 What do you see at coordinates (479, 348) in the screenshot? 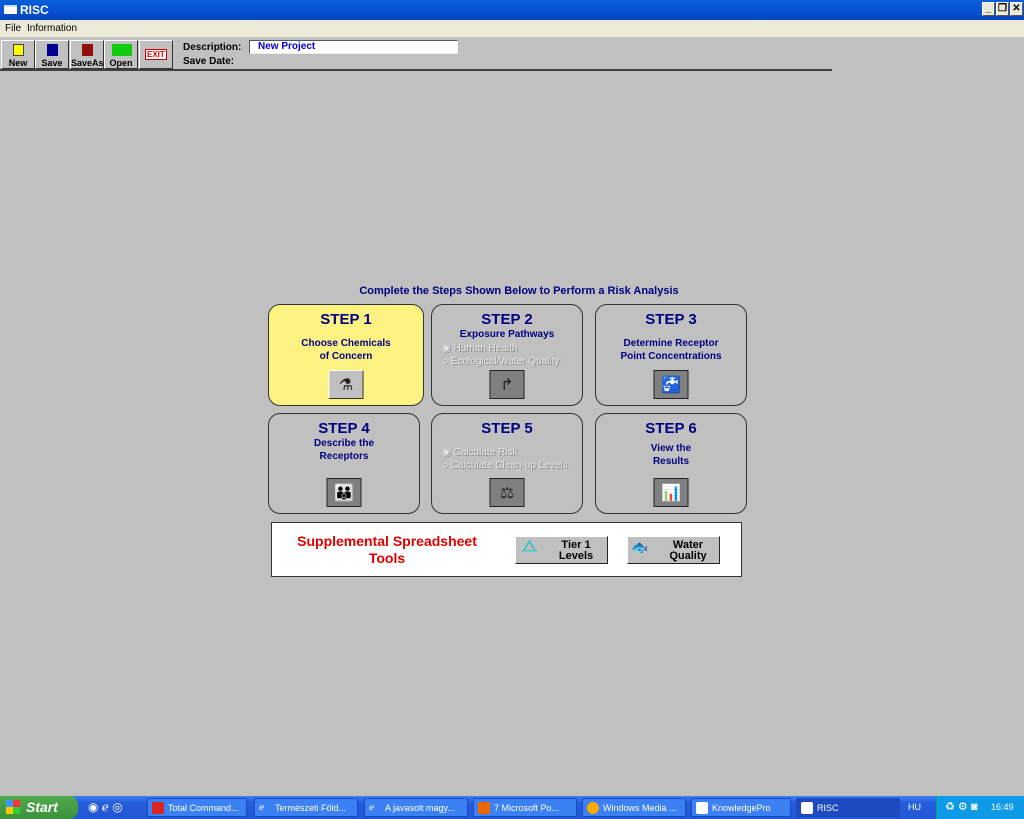
I see `radio-human-health: ◉ Human Health` at bounding box center [479, 348].